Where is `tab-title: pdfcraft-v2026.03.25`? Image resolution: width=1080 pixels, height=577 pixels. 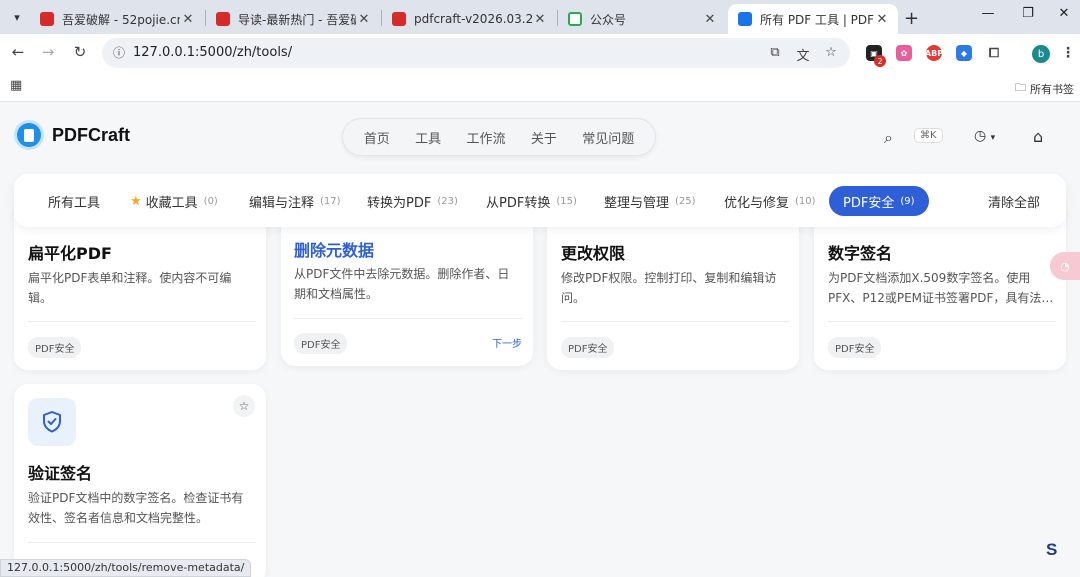
tab-title: pdfcraft-v2026.03.25 is located at coordinates (473, 19).